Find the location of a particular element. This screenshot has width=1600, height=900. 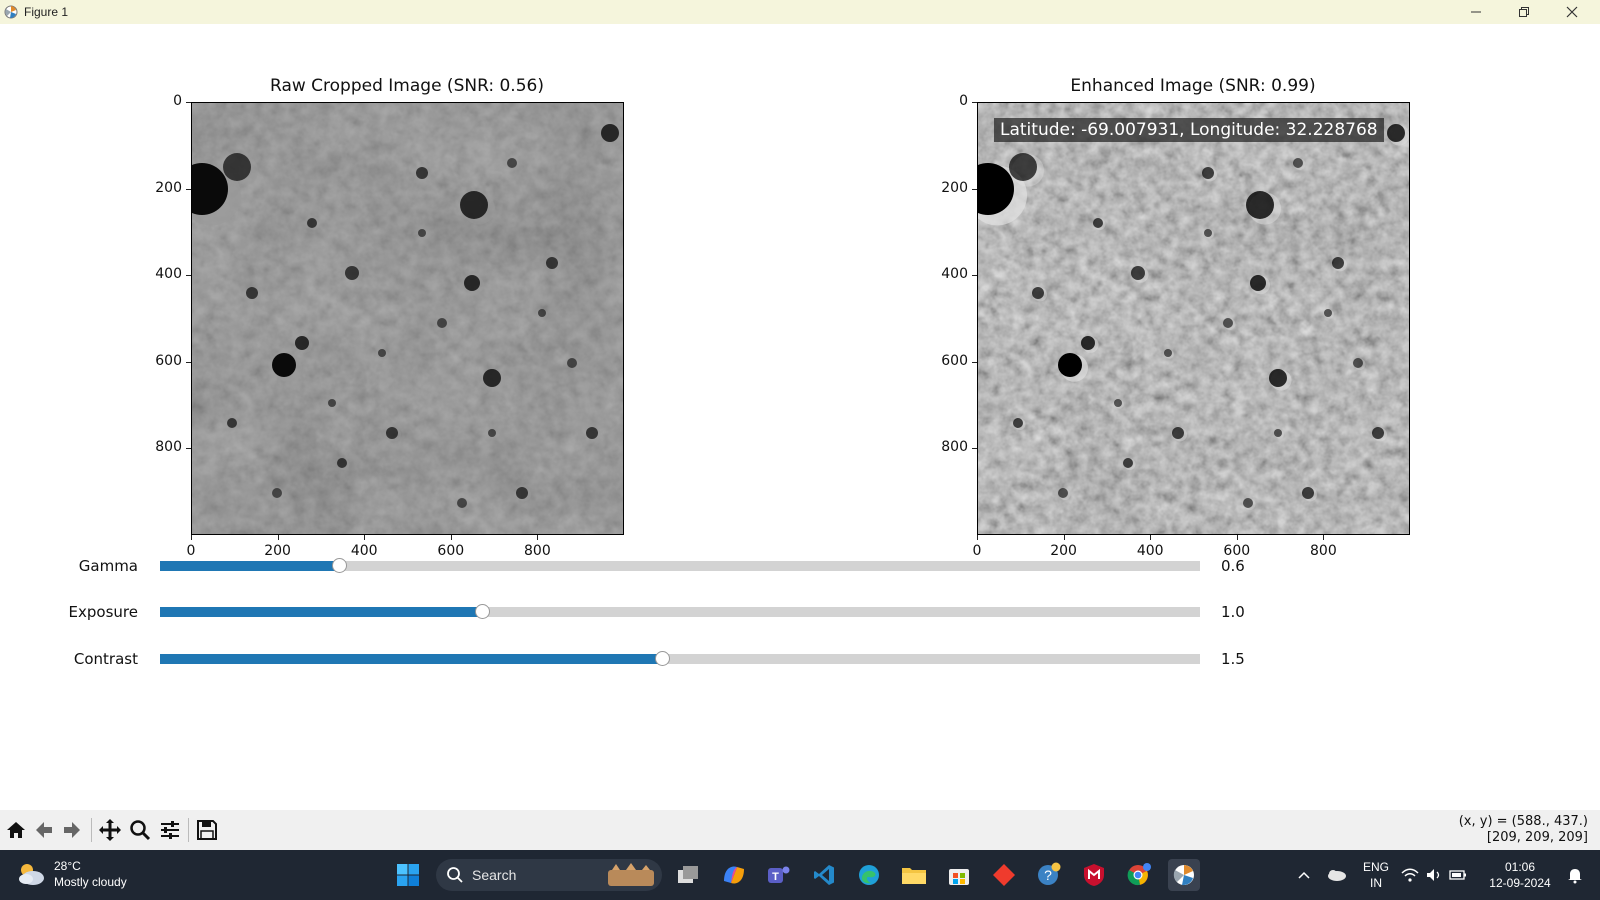

right-y-tick-label: 800 is located at coordinates (954, 447).